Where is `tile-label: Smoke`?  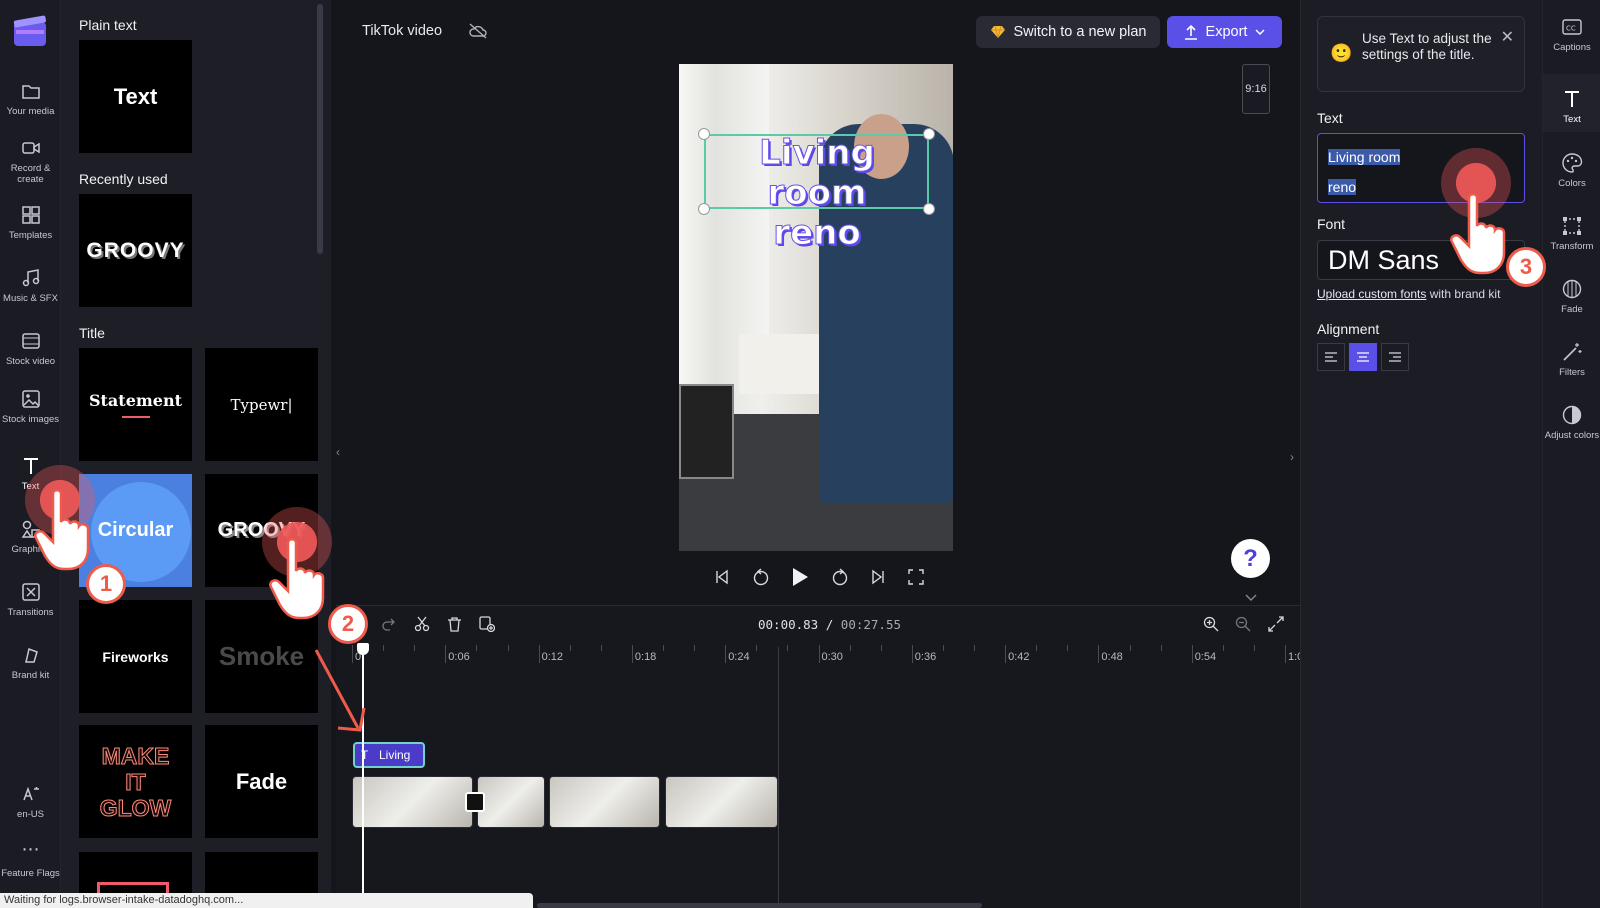 tile-label: Smoke is located at coordinates (261, 656).